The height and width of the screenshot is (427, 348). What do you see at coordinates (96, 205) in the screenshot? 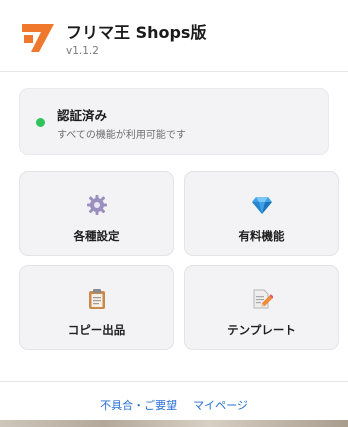
I see `gear-icon` at bounding box center [96, 205].